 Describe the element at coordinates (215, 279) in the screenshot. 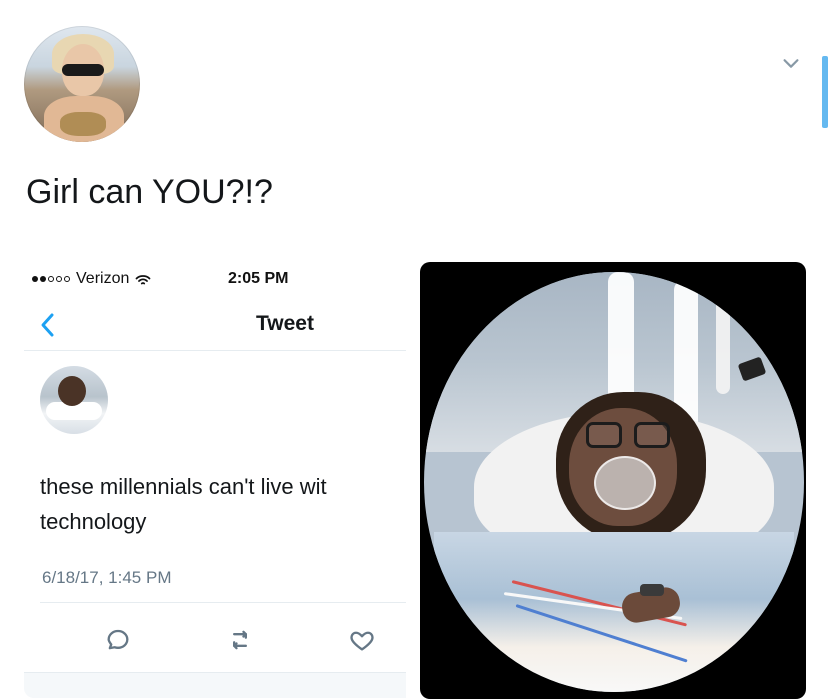

I see `status-bar: Verizon 2:05 PM` at that location.